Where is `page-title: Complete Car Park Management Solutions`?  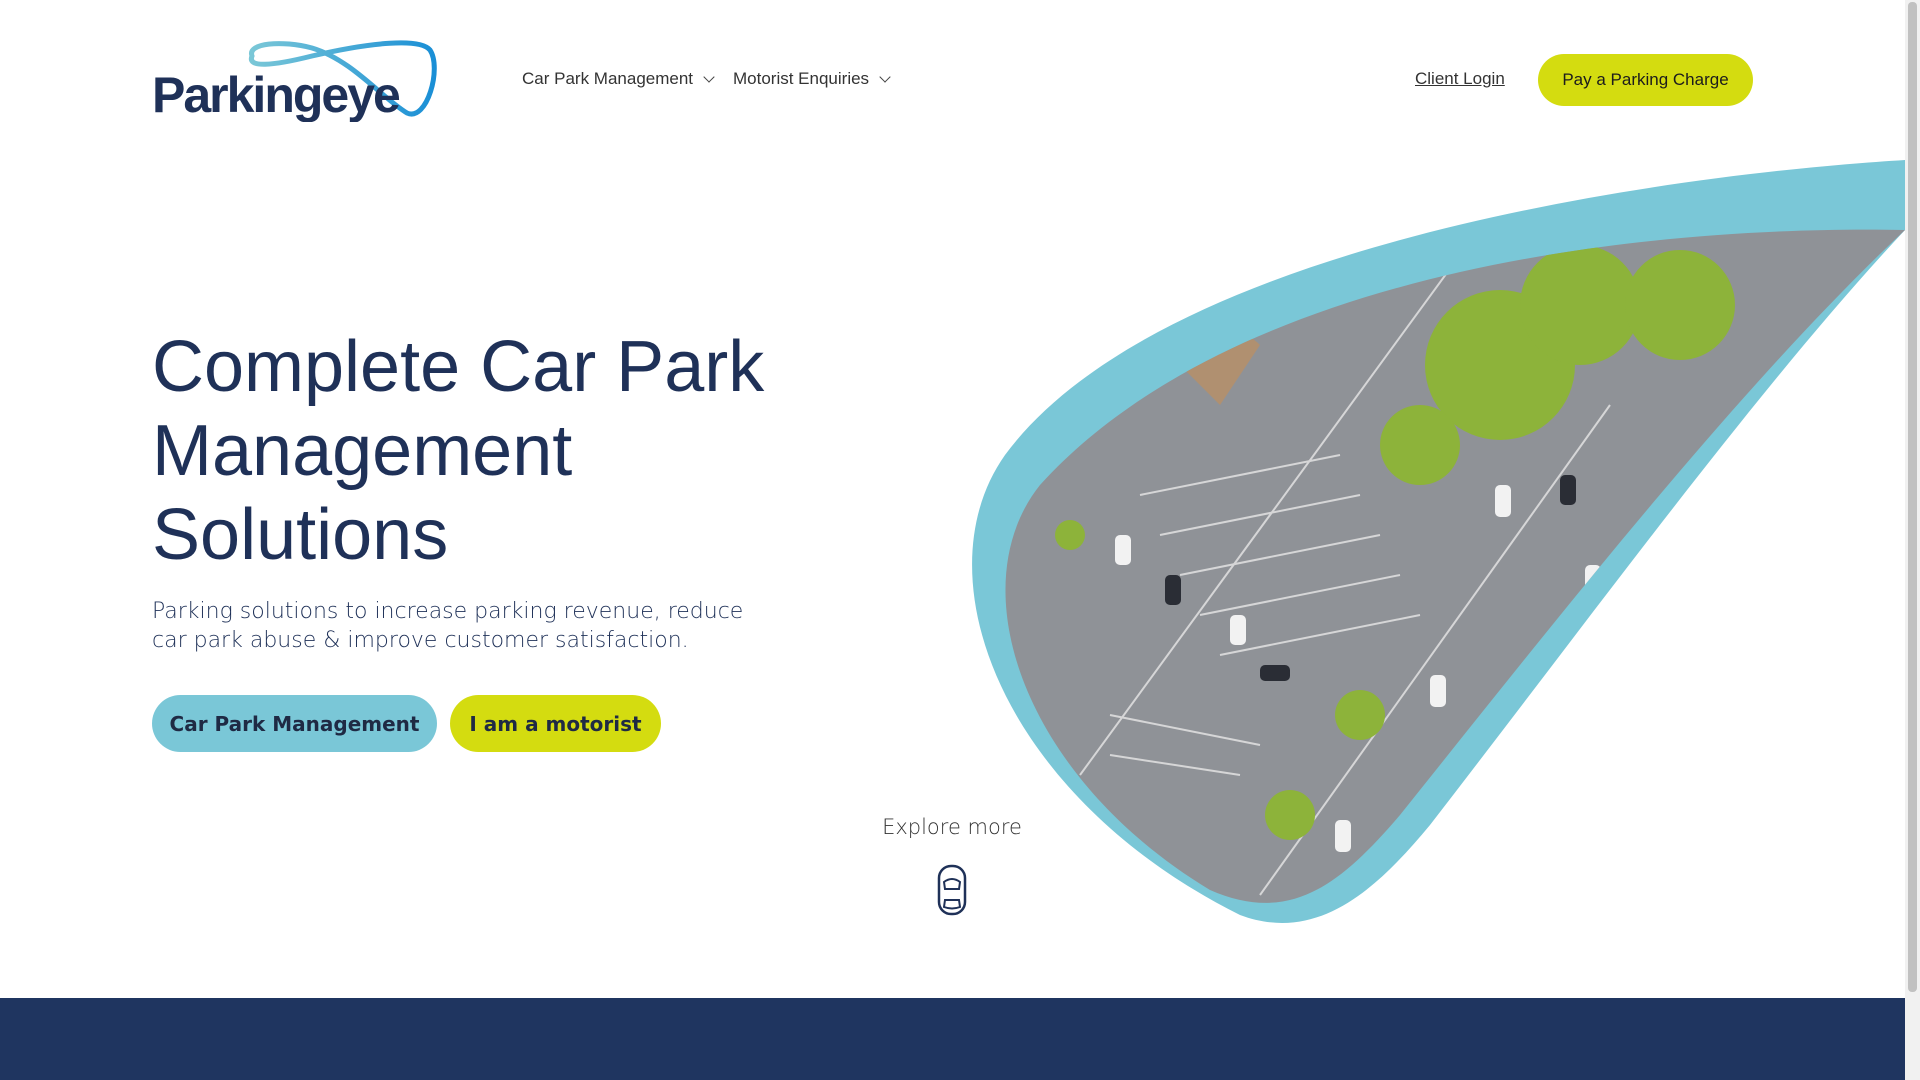 page-title: Complete Car Park Management Solutions is located at coordinates (458, 451).